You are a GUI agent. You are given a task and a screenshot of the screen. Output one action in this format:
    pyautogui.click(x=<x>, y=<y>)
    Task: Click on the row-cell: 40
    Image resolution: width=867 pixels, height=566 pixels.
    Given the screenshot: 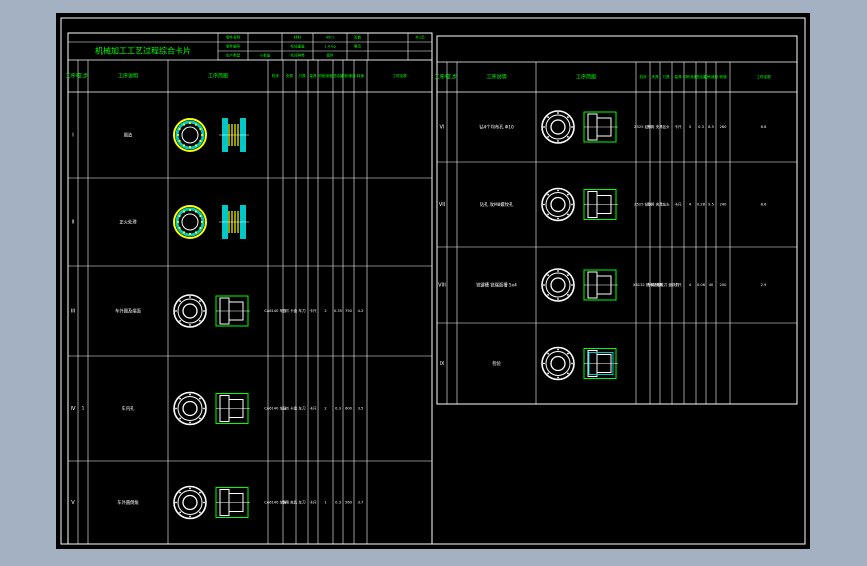 What is the action you would take?
    pyautogui.click(x=711, y=285)
    